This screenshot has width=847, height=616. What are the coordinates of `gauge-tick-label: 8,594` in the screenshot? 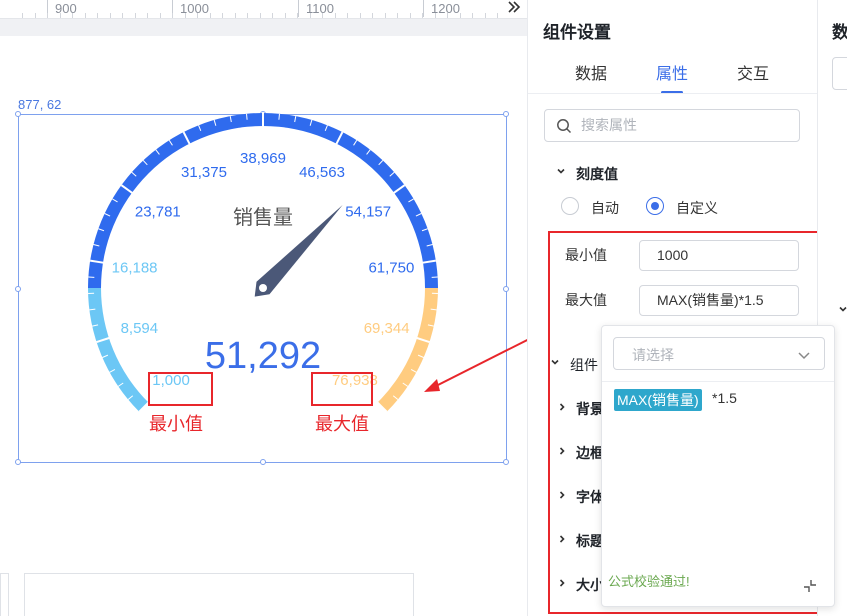 It's located at (140, 328).